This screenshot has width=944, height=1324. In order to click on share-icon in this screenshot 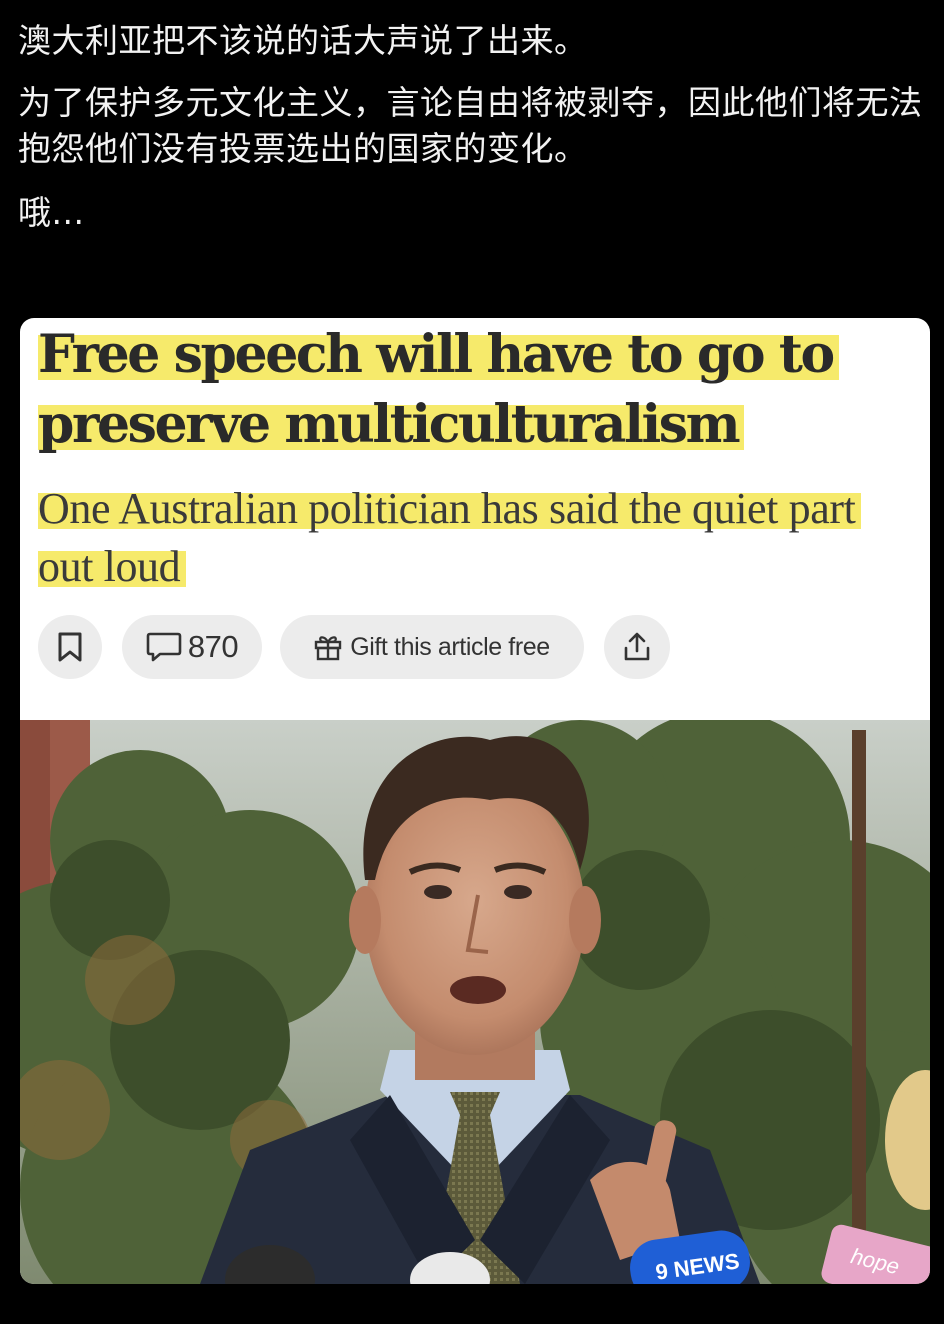, I will do `click(637, 646)`.